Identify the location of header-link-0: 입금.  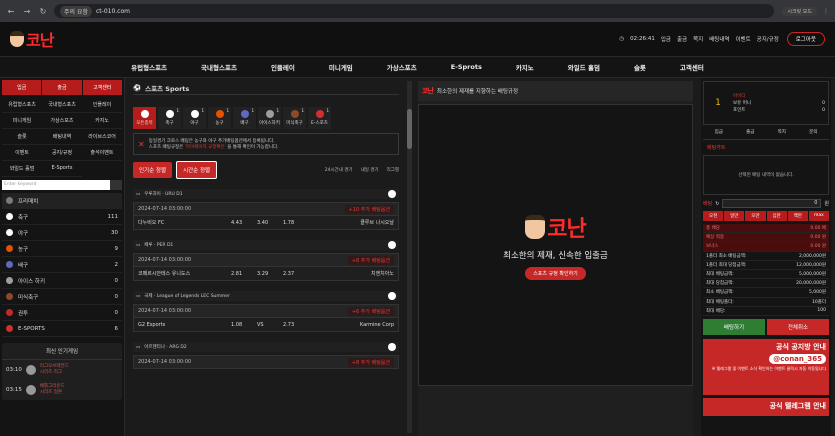
(666, 39).